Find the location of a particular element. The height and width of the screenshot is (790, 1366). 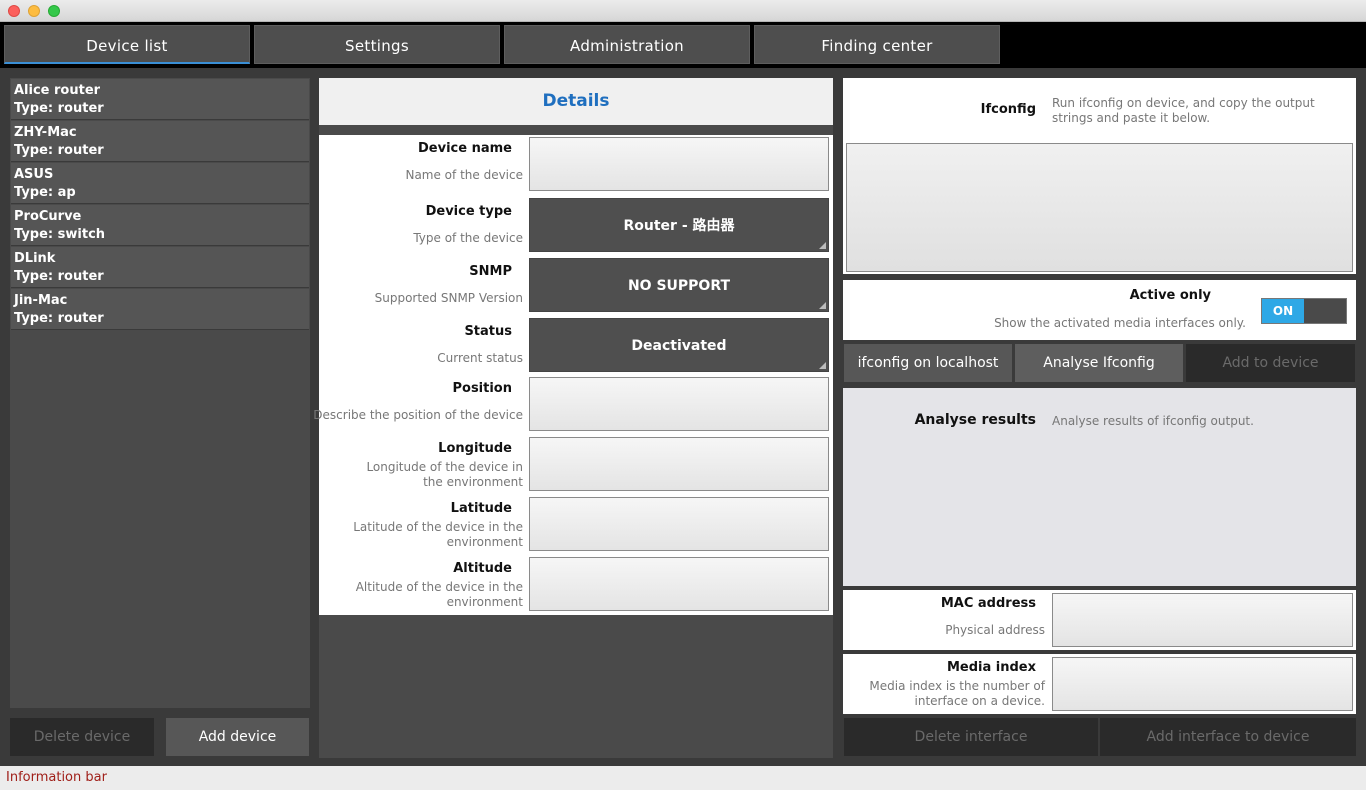

device-type-select: Router - 路由器 is located at coordinates (679, 225).